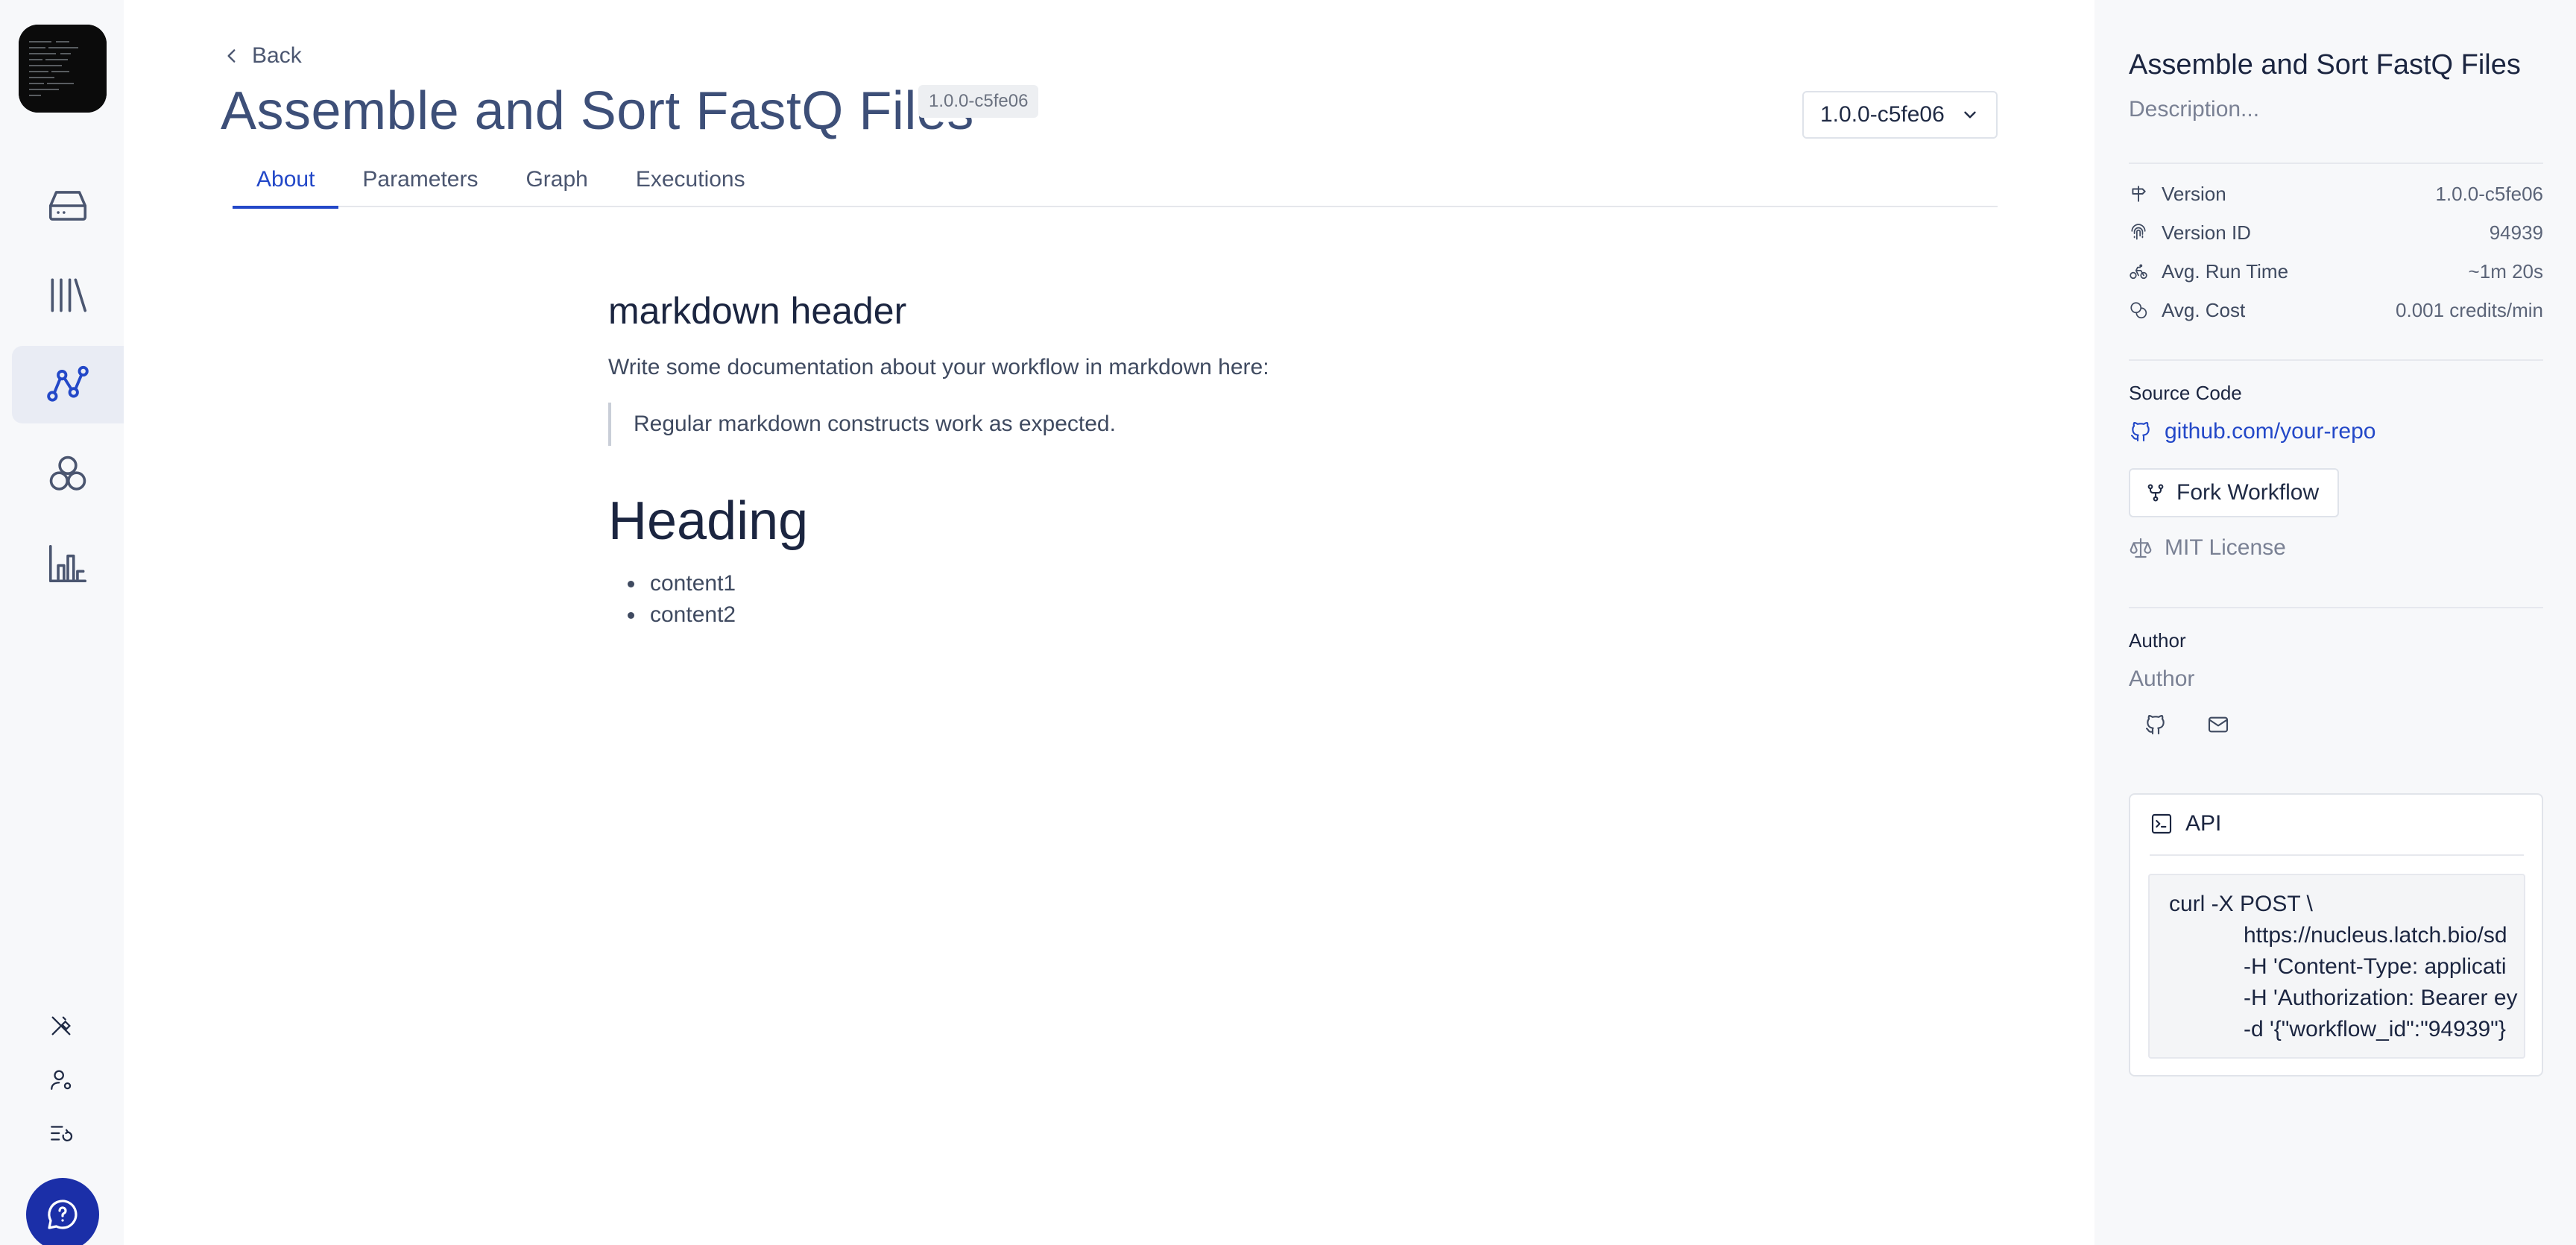 The image size is (2576, 1245). Describe the element at coordinates (2157, 641) in the screenshot. I see `author-section-label: Author` at that location.